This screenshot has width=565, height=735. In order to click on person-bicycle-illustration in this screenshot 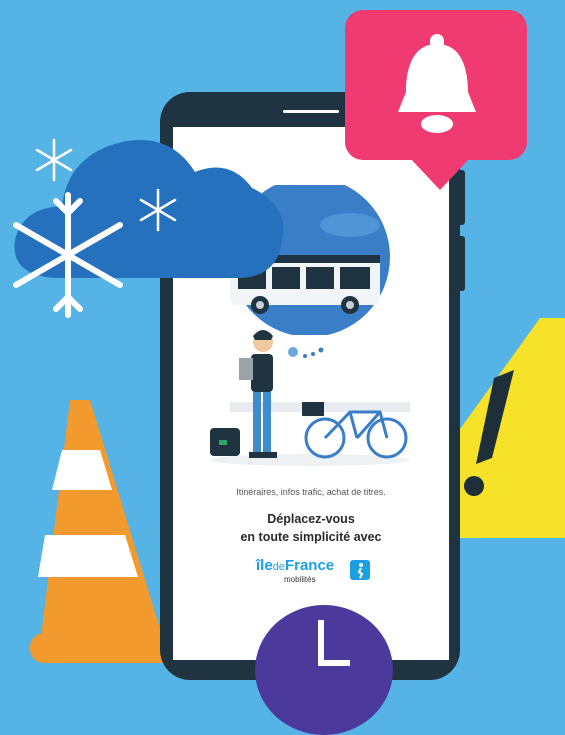, I will do `click(310, 398)`.